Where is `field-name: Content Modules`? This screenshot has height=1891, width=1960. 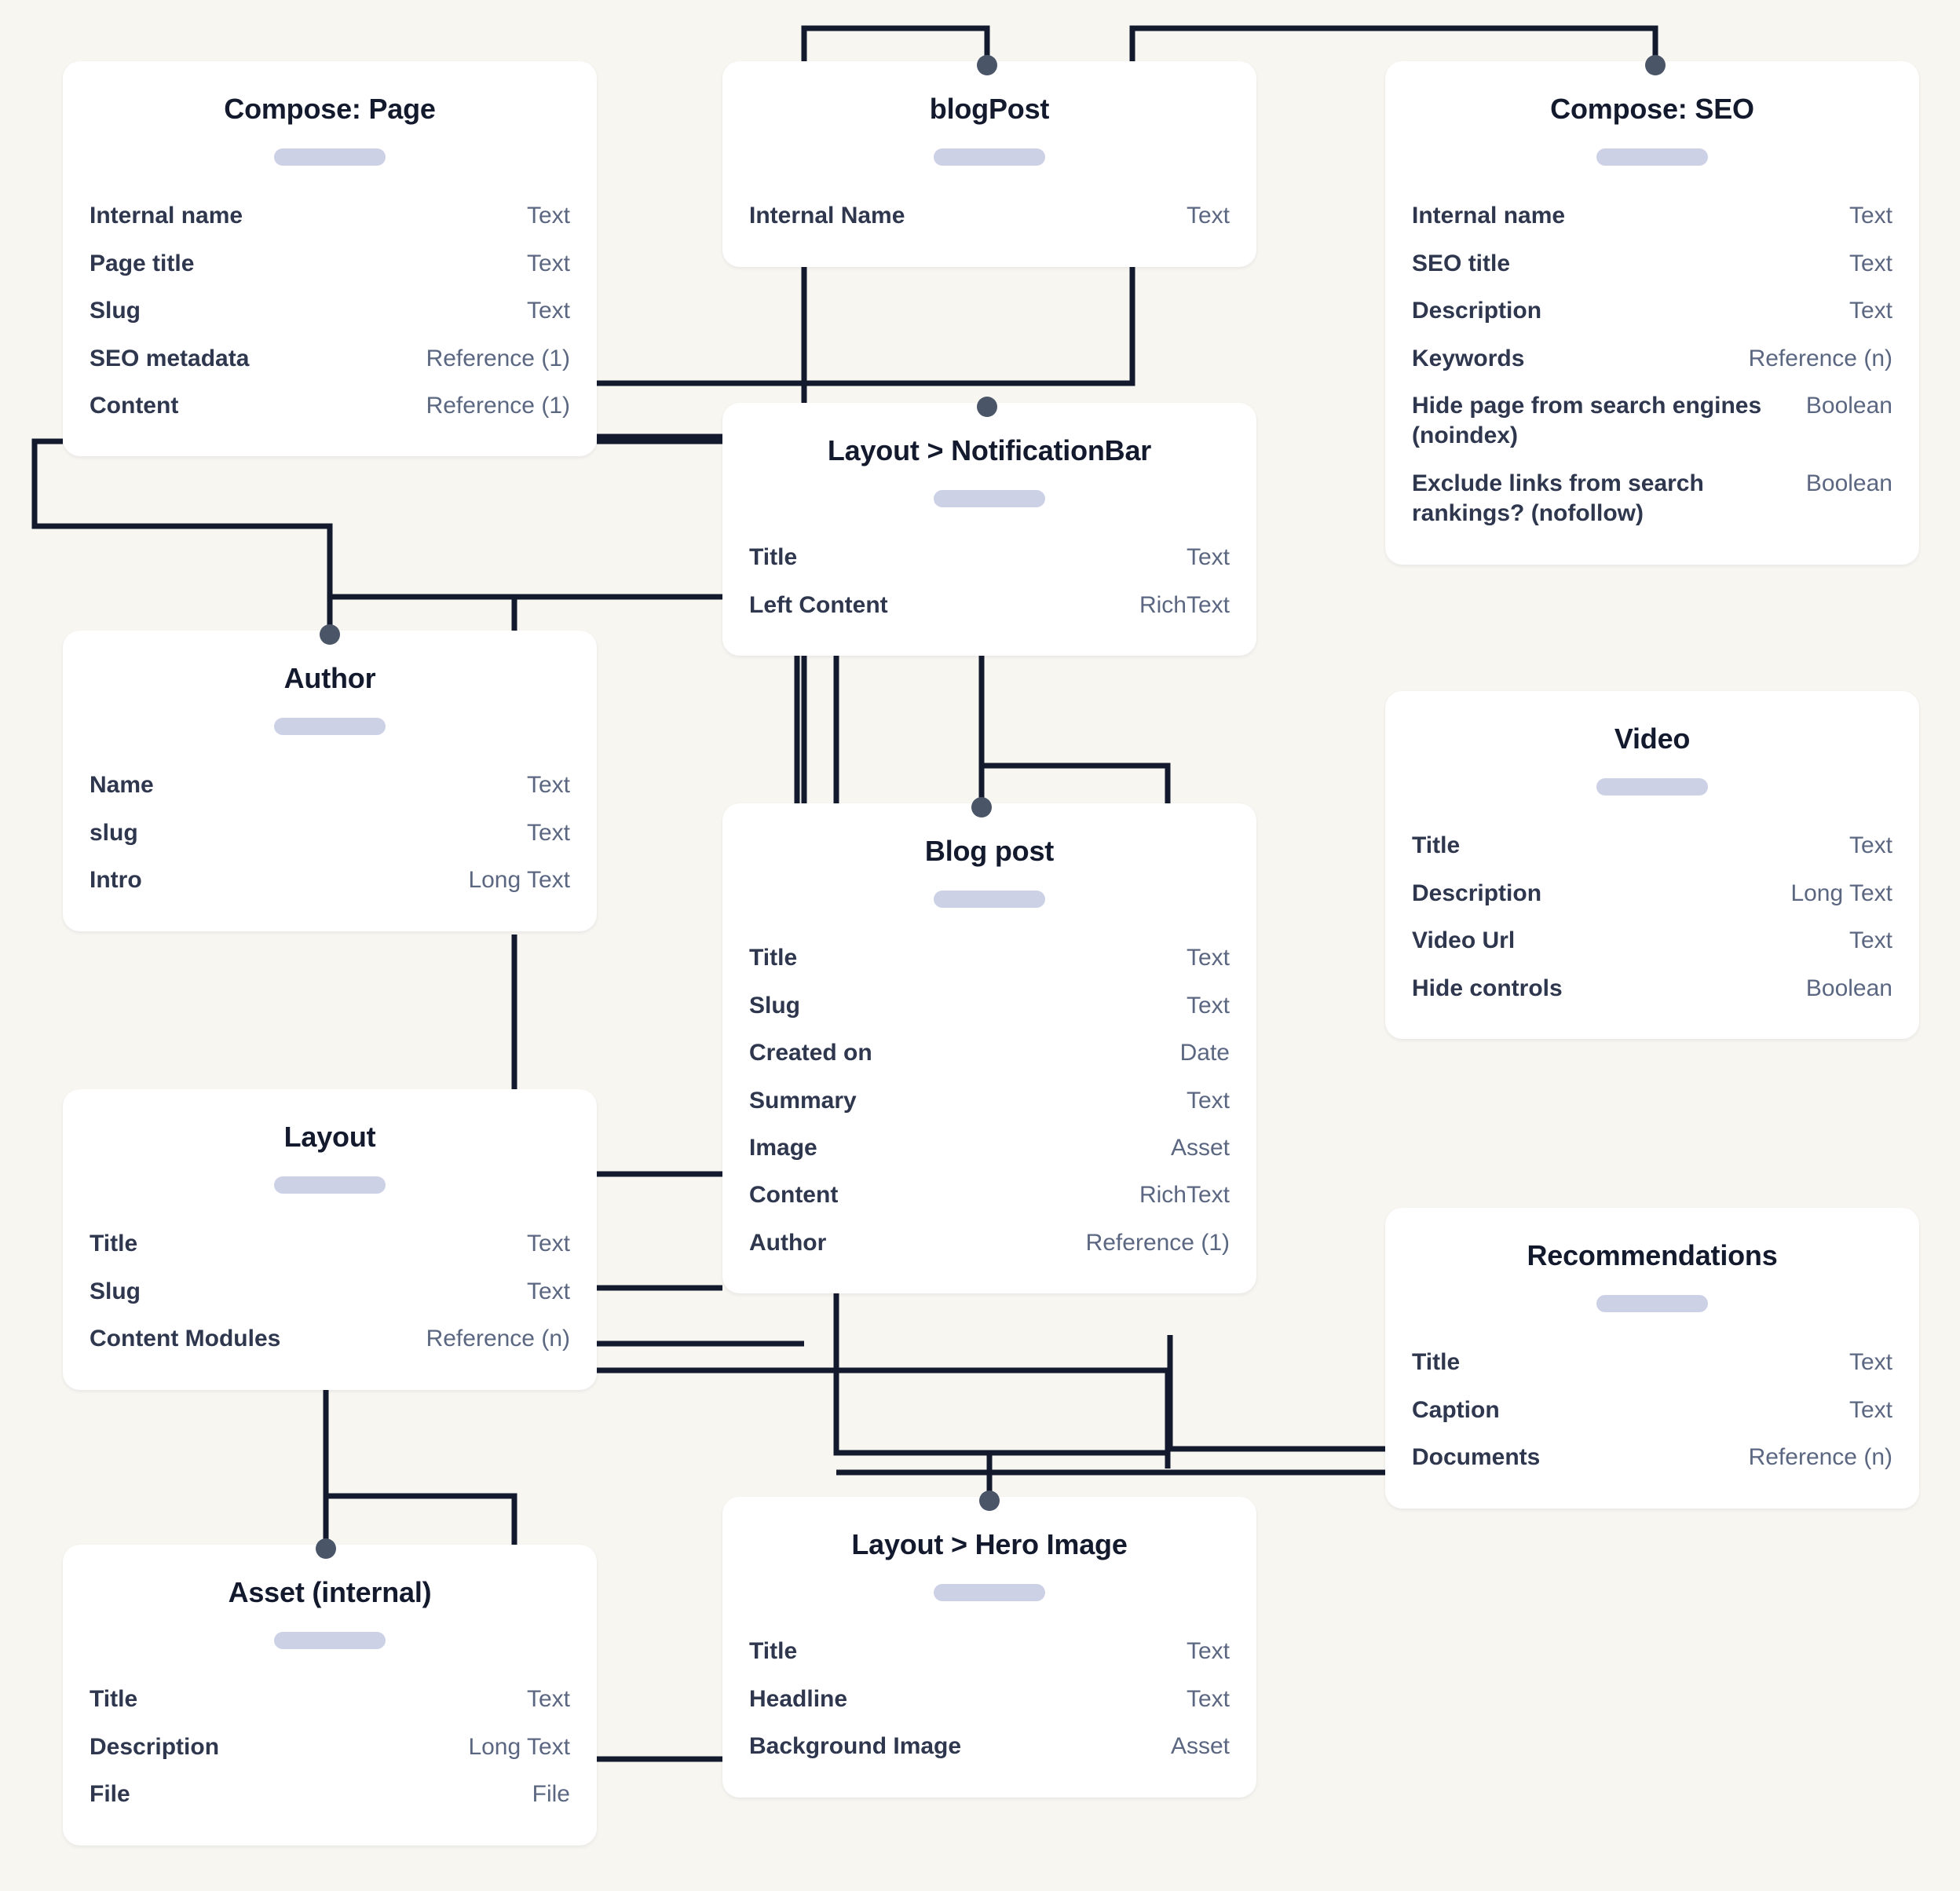 field-name: Content Modules is located at coordinates (185, 1339).